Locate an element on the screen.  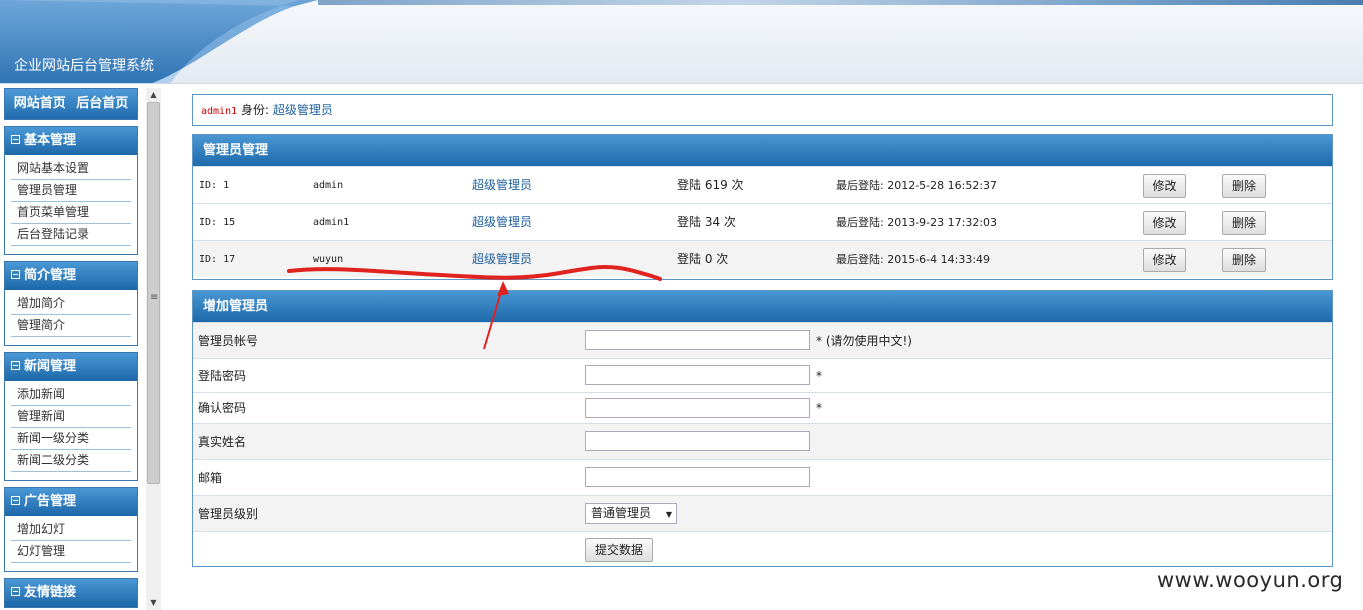
sidebar-scrollbar: ▲ ▼ is located at coordinates (153, 349).